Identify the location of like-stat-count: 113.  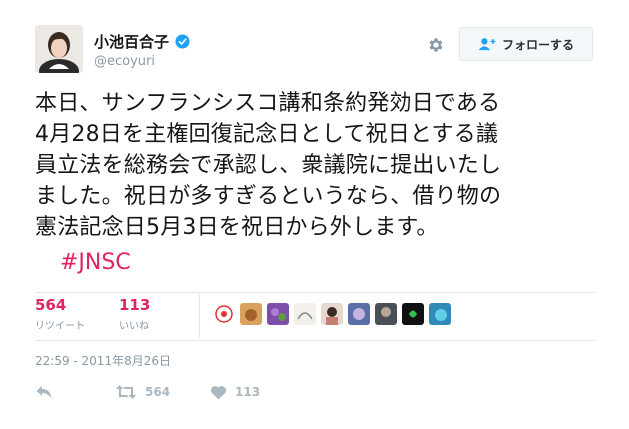
(135, 305).